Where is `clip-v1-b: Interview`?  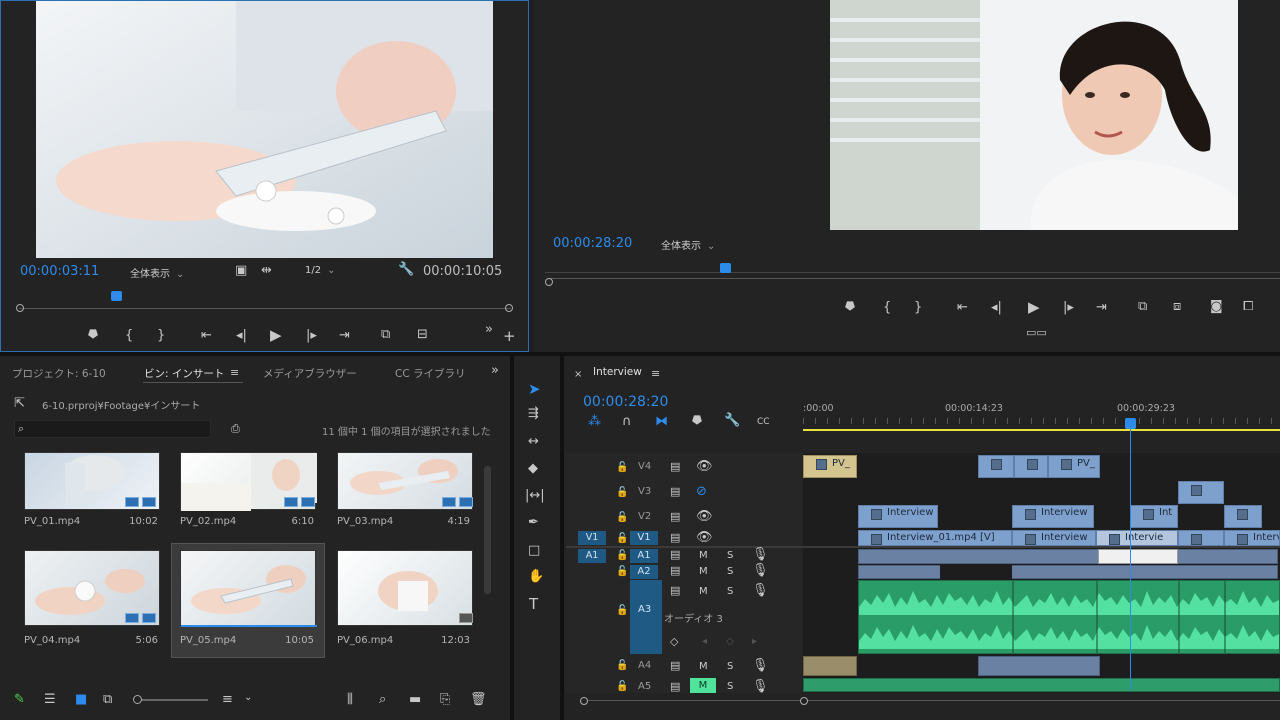
clip-v1-b: Interview is located at coordinates (1054, 538).